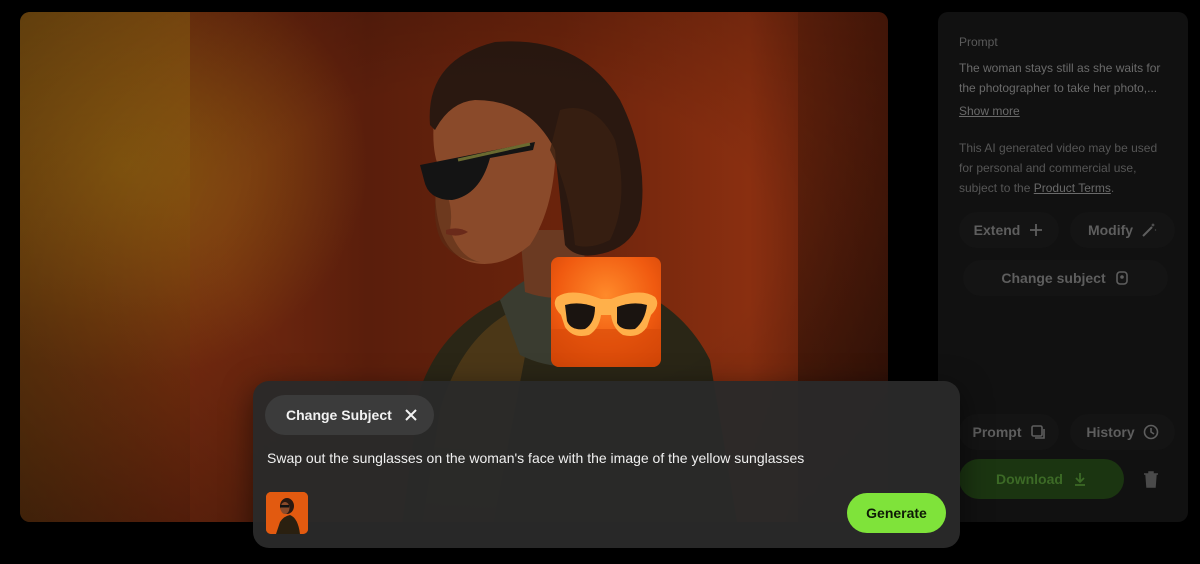 This screenshot has height=564, width=1200. I want to click on history-button: History, so click(1122, 432).